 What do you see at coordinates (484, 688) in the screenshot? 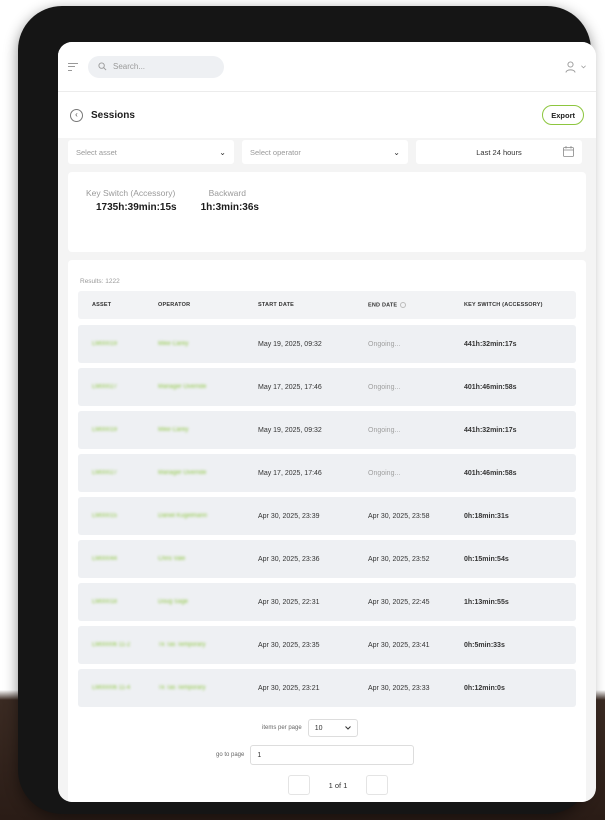
I see `cell-key-switch: 0h:12min:0s` at bounding box center [484, 688].